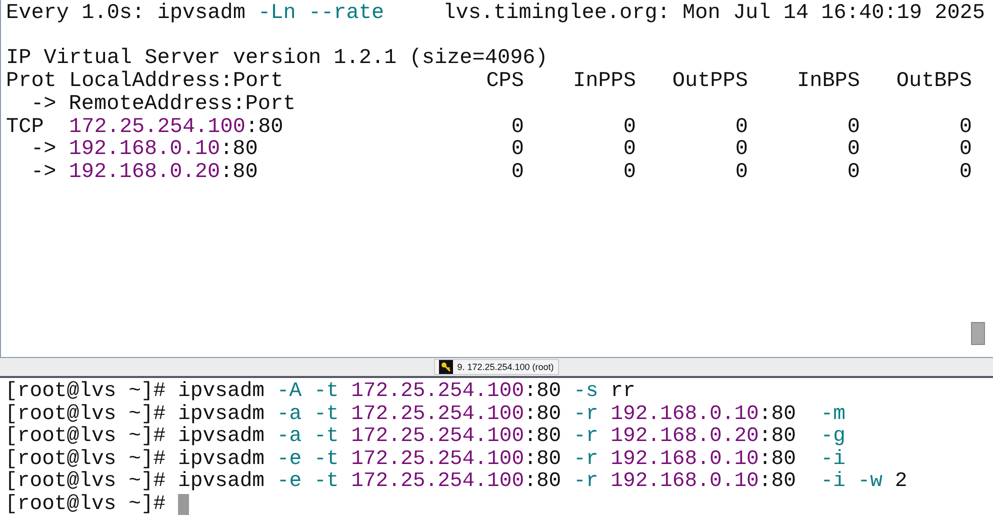 The width and height of the screenshot is (993, 525). What do you see at coordinates (163, 104) in the screenshot?
I see `column-subheader: -> RemoteAddress:Port` at bounding box center [163, 104].